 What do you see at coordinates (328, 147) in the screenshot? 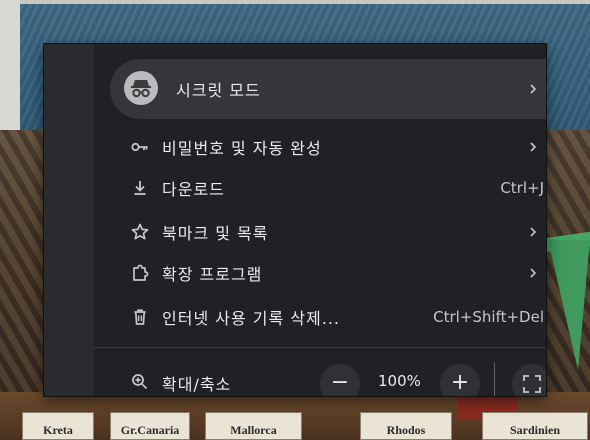
I see `menu-item-passwords: 비밀번호 및 자동 완성` at bounding box center [328, 147].